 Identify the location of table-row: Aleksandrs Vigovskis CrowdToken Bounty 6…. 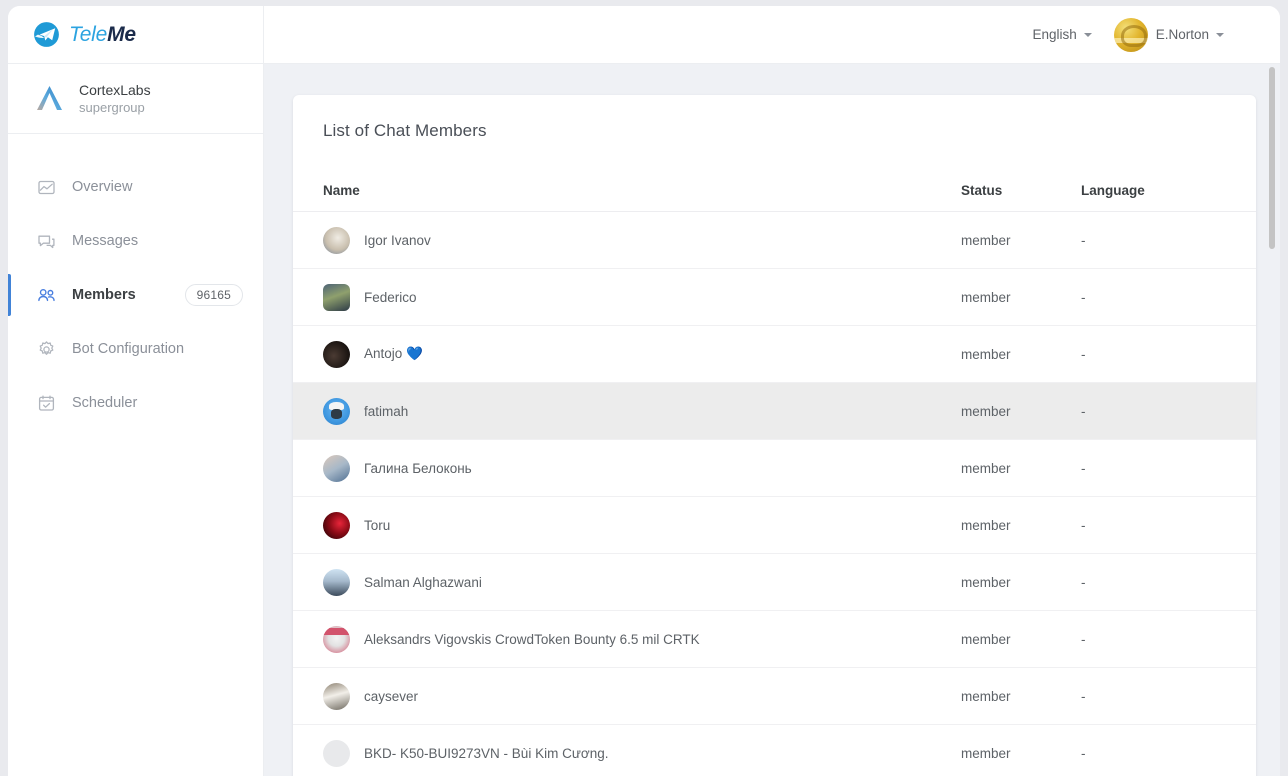
(774, 639).